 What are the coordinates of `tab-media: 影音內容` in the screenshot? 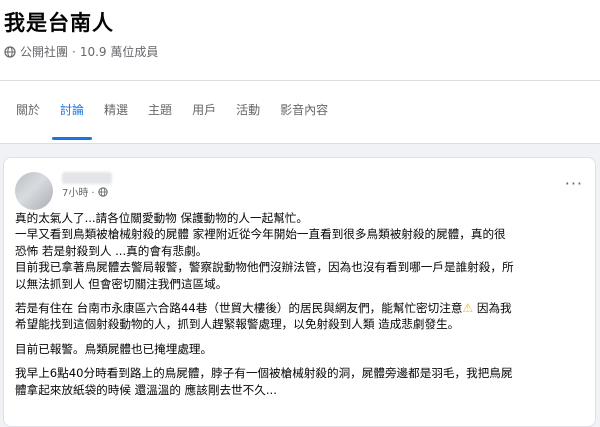 It's located at (304, 112).